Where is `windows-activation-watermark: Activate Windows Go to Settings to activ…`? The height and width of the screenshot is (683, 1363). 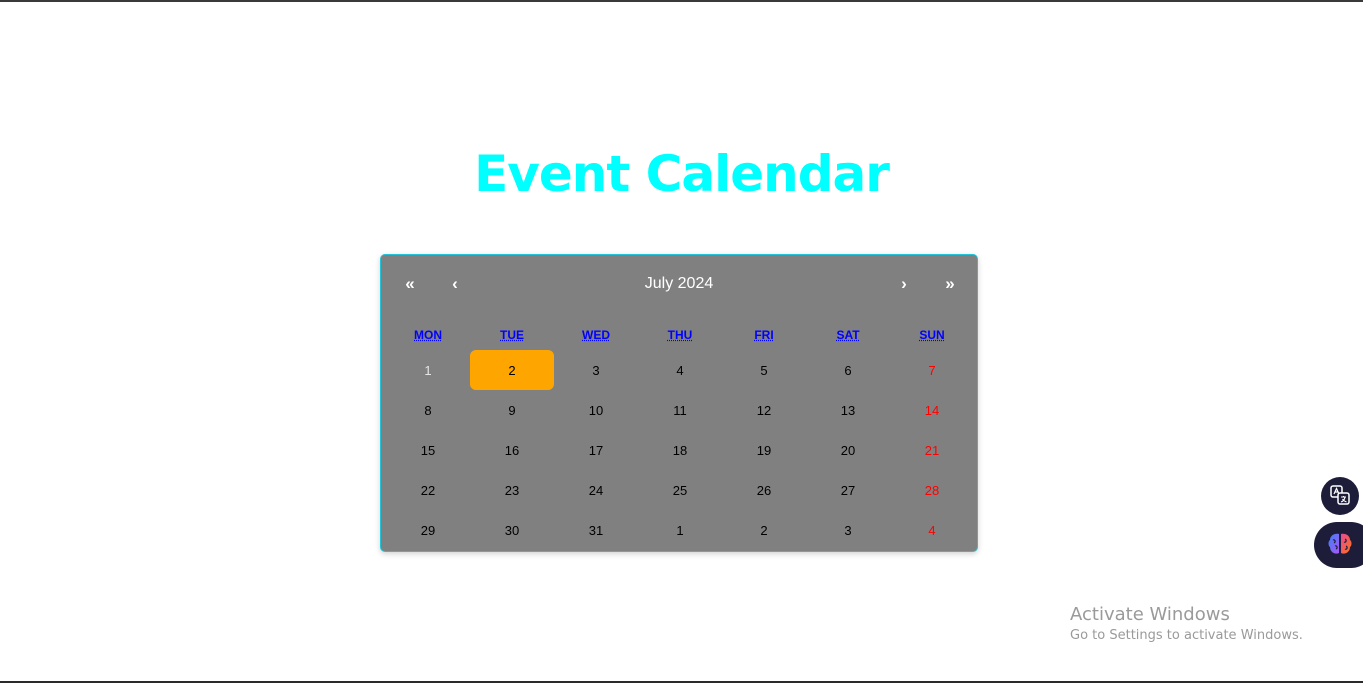 windows-activation-watermark: Activate Windows Go to Settings to activ… is located at coordinates (1186, 625).